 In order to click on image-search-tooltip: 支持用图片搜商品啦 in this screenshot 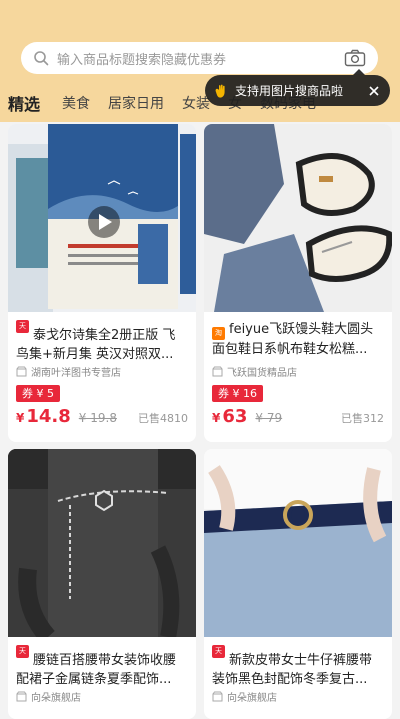, I will do `click(297, 87)`.